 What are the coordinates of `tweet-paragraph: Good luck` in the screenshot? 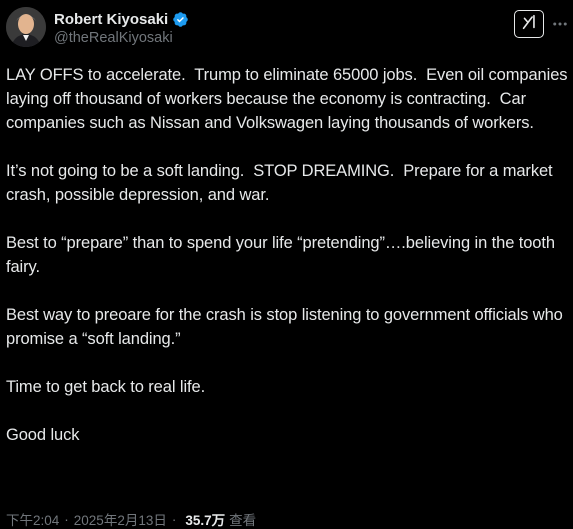 It's located at (43, 435).